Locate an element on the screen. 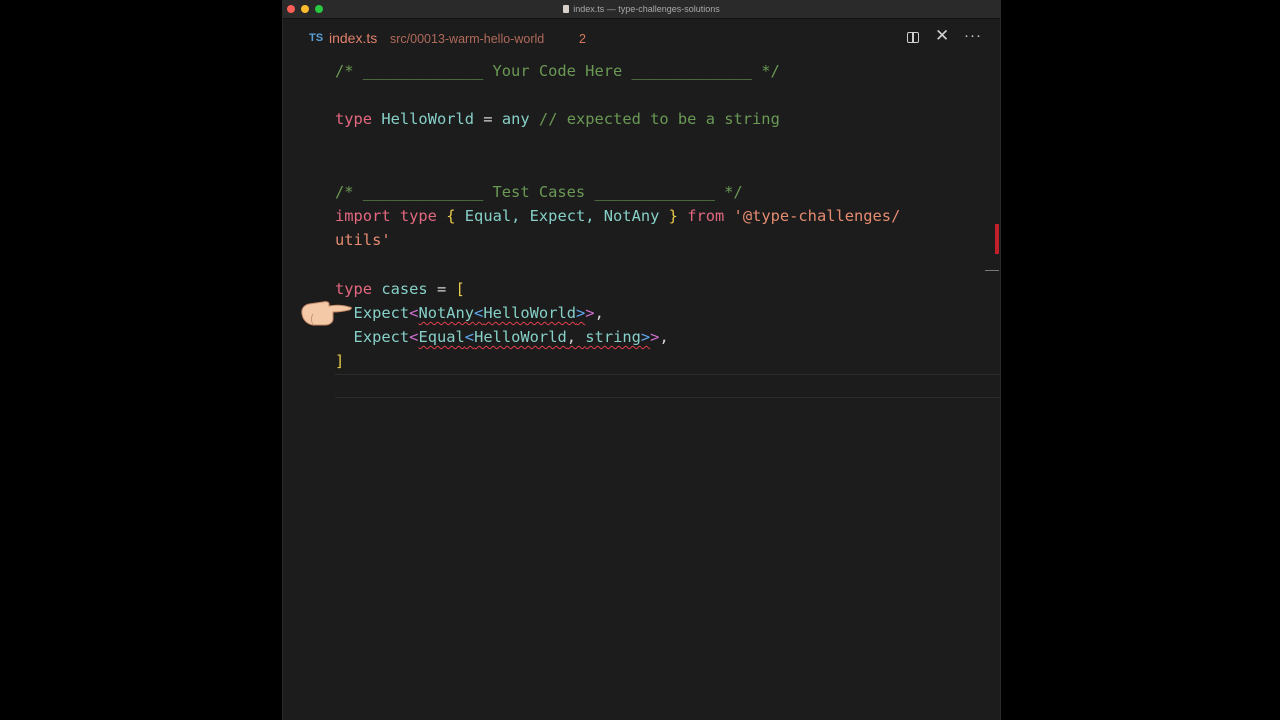 The image size is (1280, 720). file-icon is located at coordinates (566, 9).